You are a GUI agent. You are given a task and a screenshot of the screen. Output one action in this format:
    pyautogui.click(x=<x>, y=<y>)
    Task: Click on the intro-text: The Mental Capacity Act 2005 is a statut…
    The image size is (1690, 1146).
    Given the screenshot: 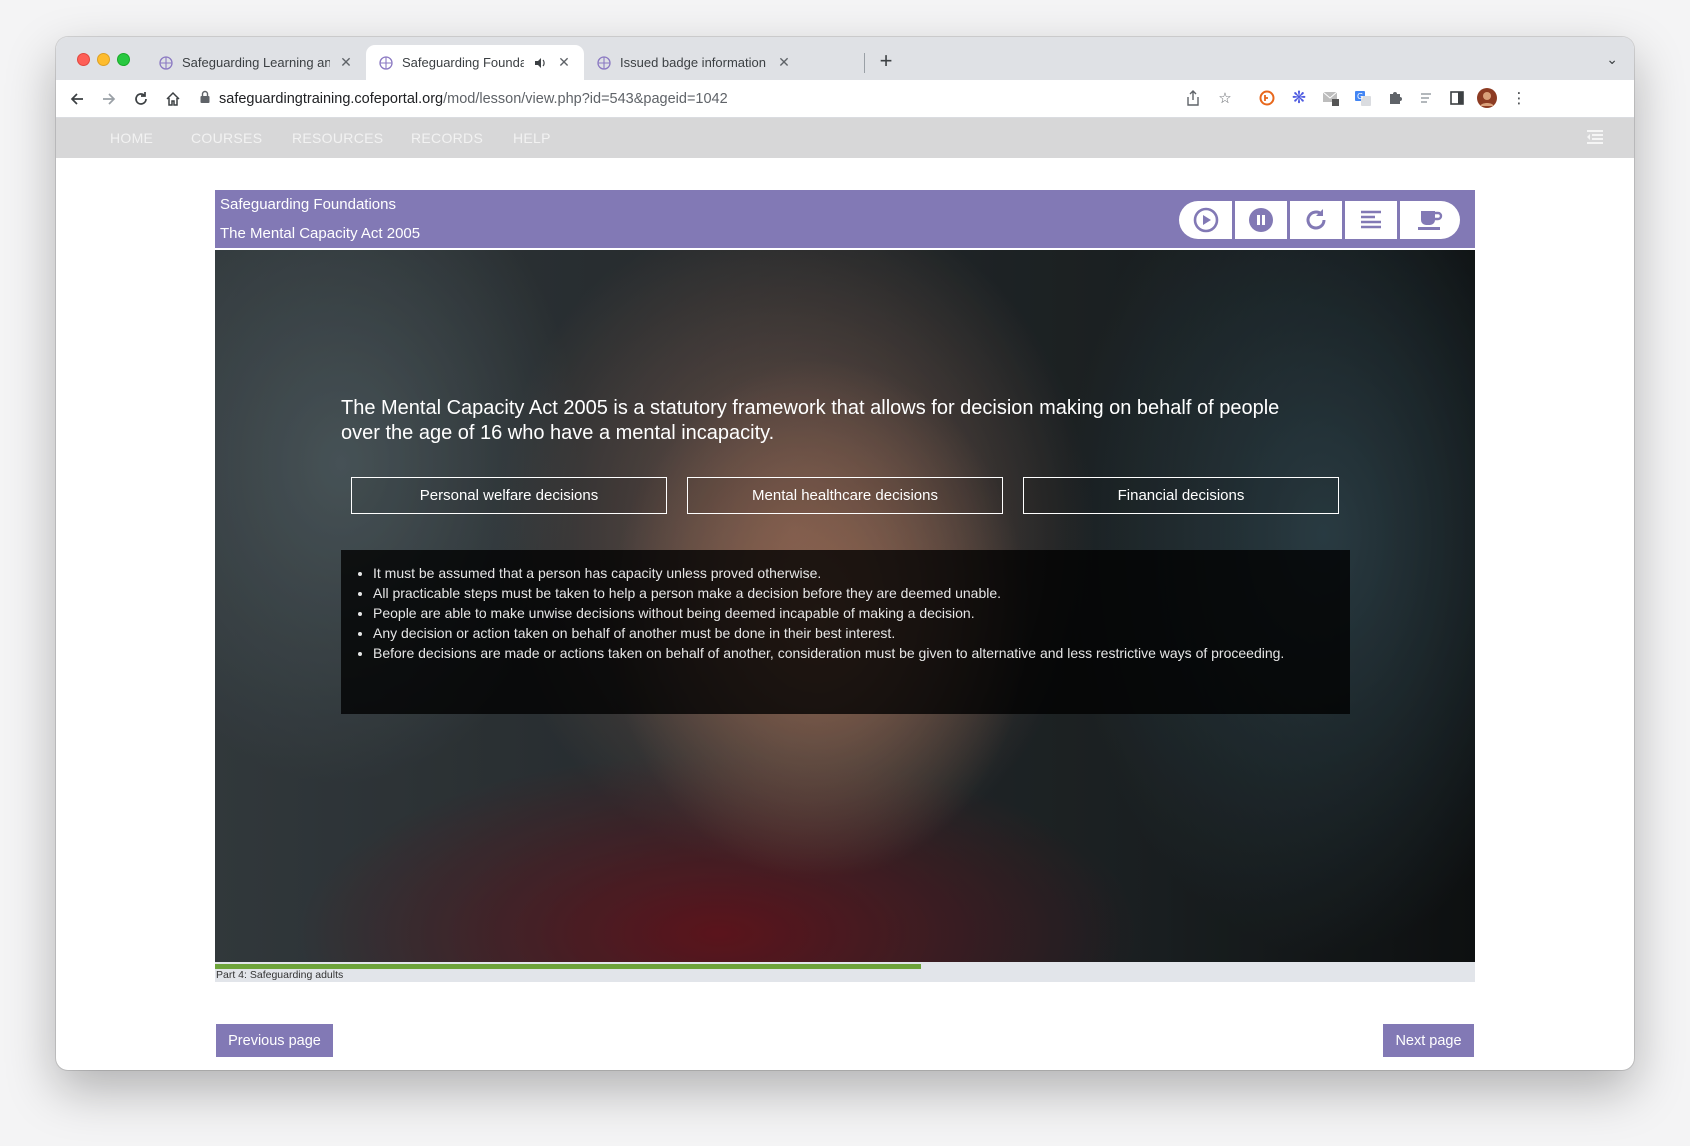 What is the action you would take?
    pyautogui.click(x=810, y=420)
    